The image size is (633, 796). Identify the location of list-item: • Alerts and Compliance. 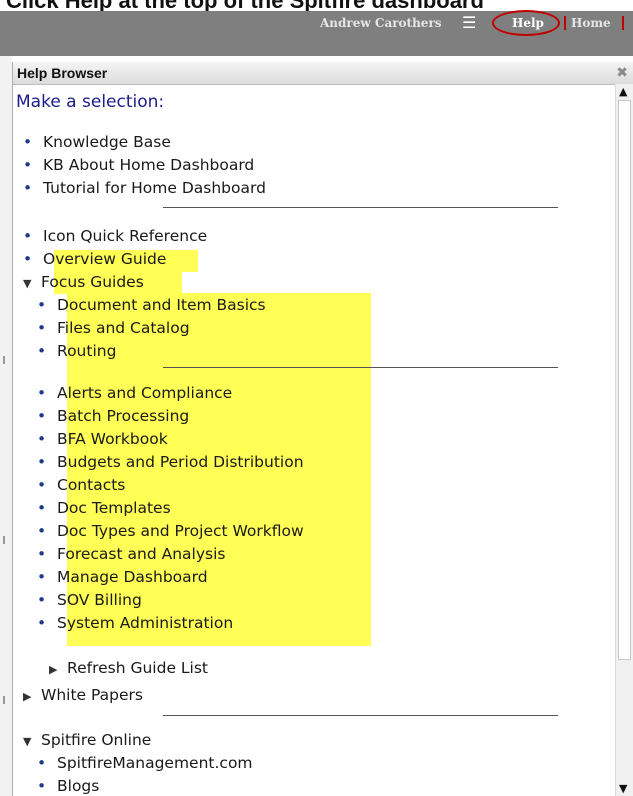
(134, 393).